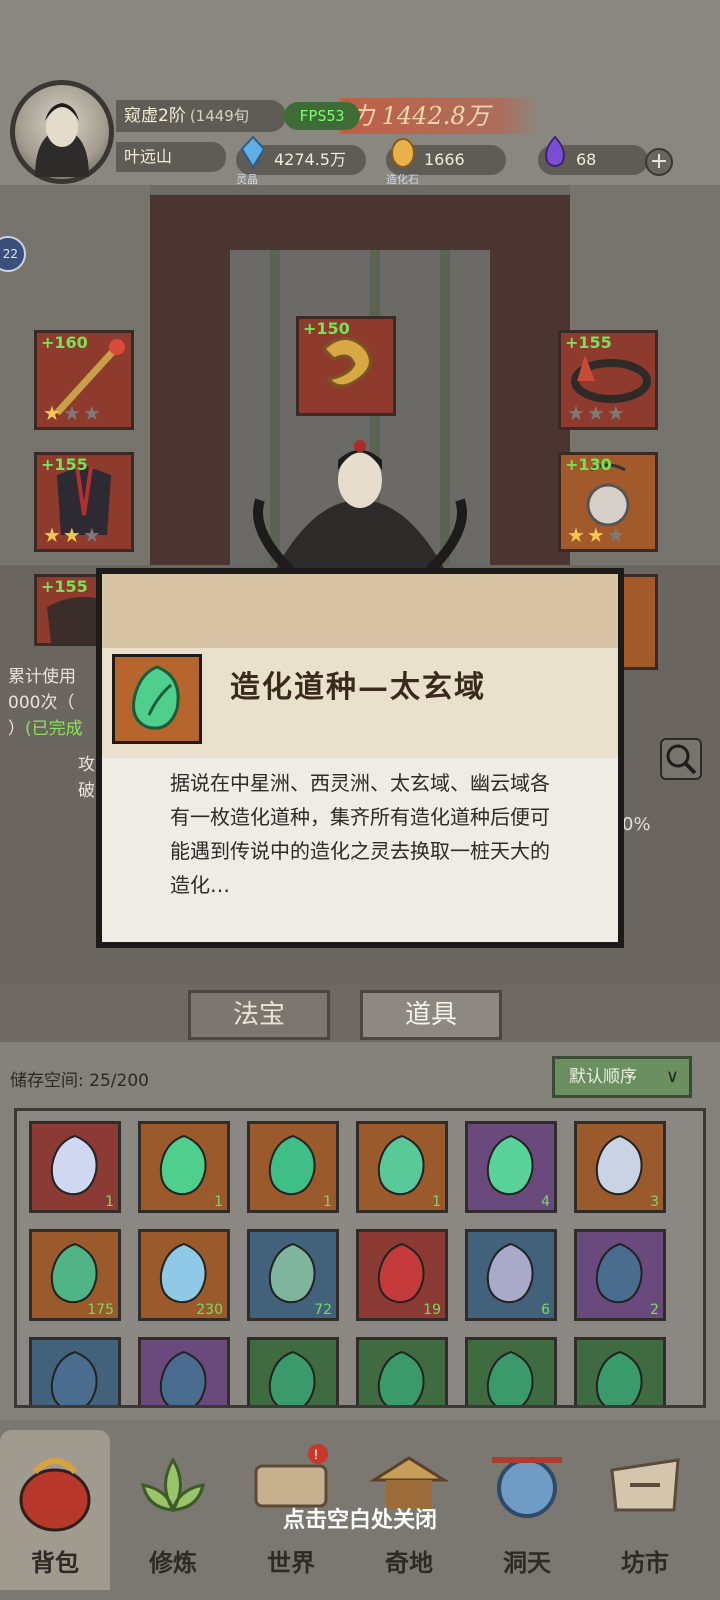  What do you see at coordinates (16, 729) in the screenshot?
I see `usage-line-3: ）` at bounding box center [16, 729].